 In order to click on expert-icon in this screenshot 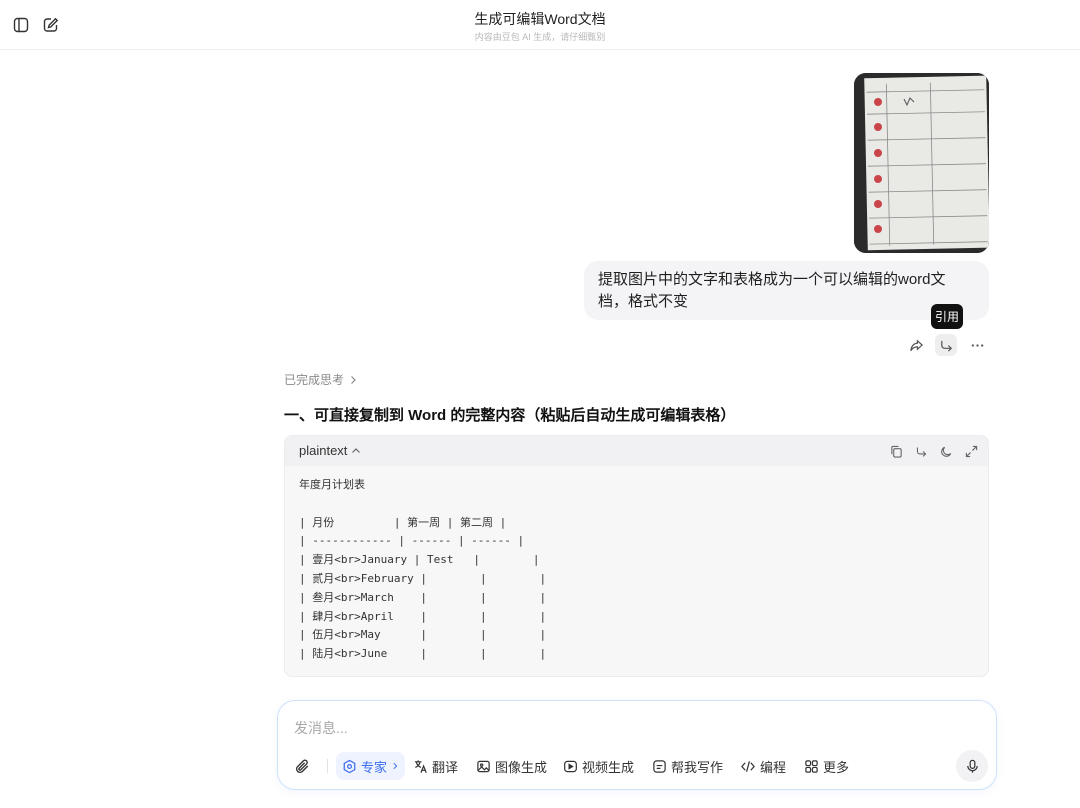, I will do `click(349, 766)`.